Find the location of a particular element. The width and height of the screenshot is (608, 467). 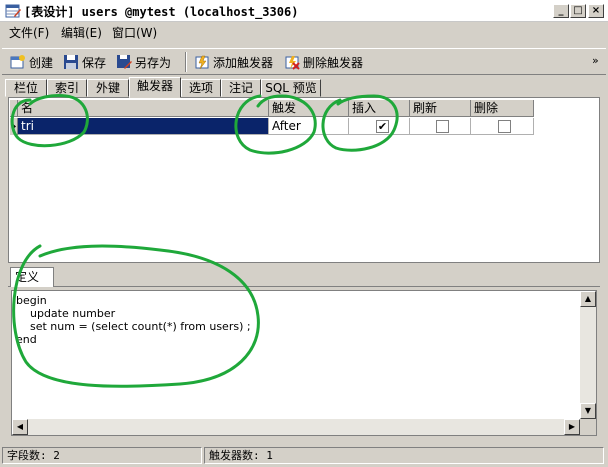

tab-triggers: 触发器 is located at coordinates (155, 87).